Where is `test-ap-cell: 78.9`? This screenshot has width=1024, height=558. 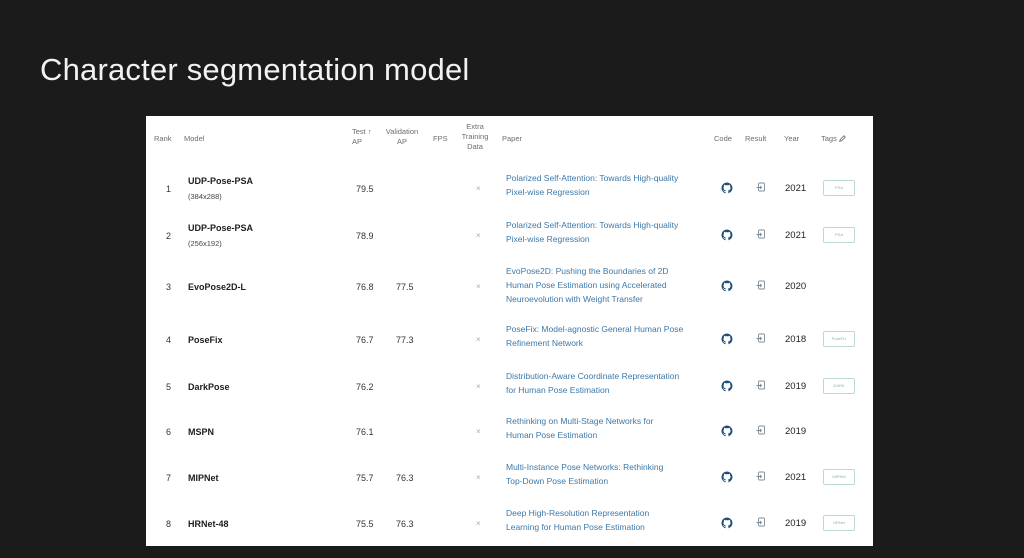 test-ap-cell: 78.9 is located at coordinates (365, 236).